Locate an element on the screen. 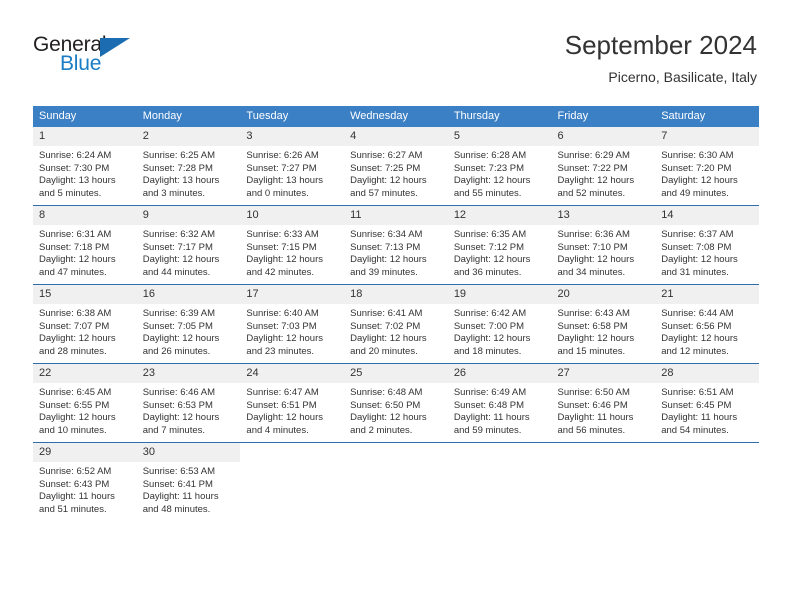  sunset-text: Sunset: 6:58 PM is located at coordinates (592, 326).